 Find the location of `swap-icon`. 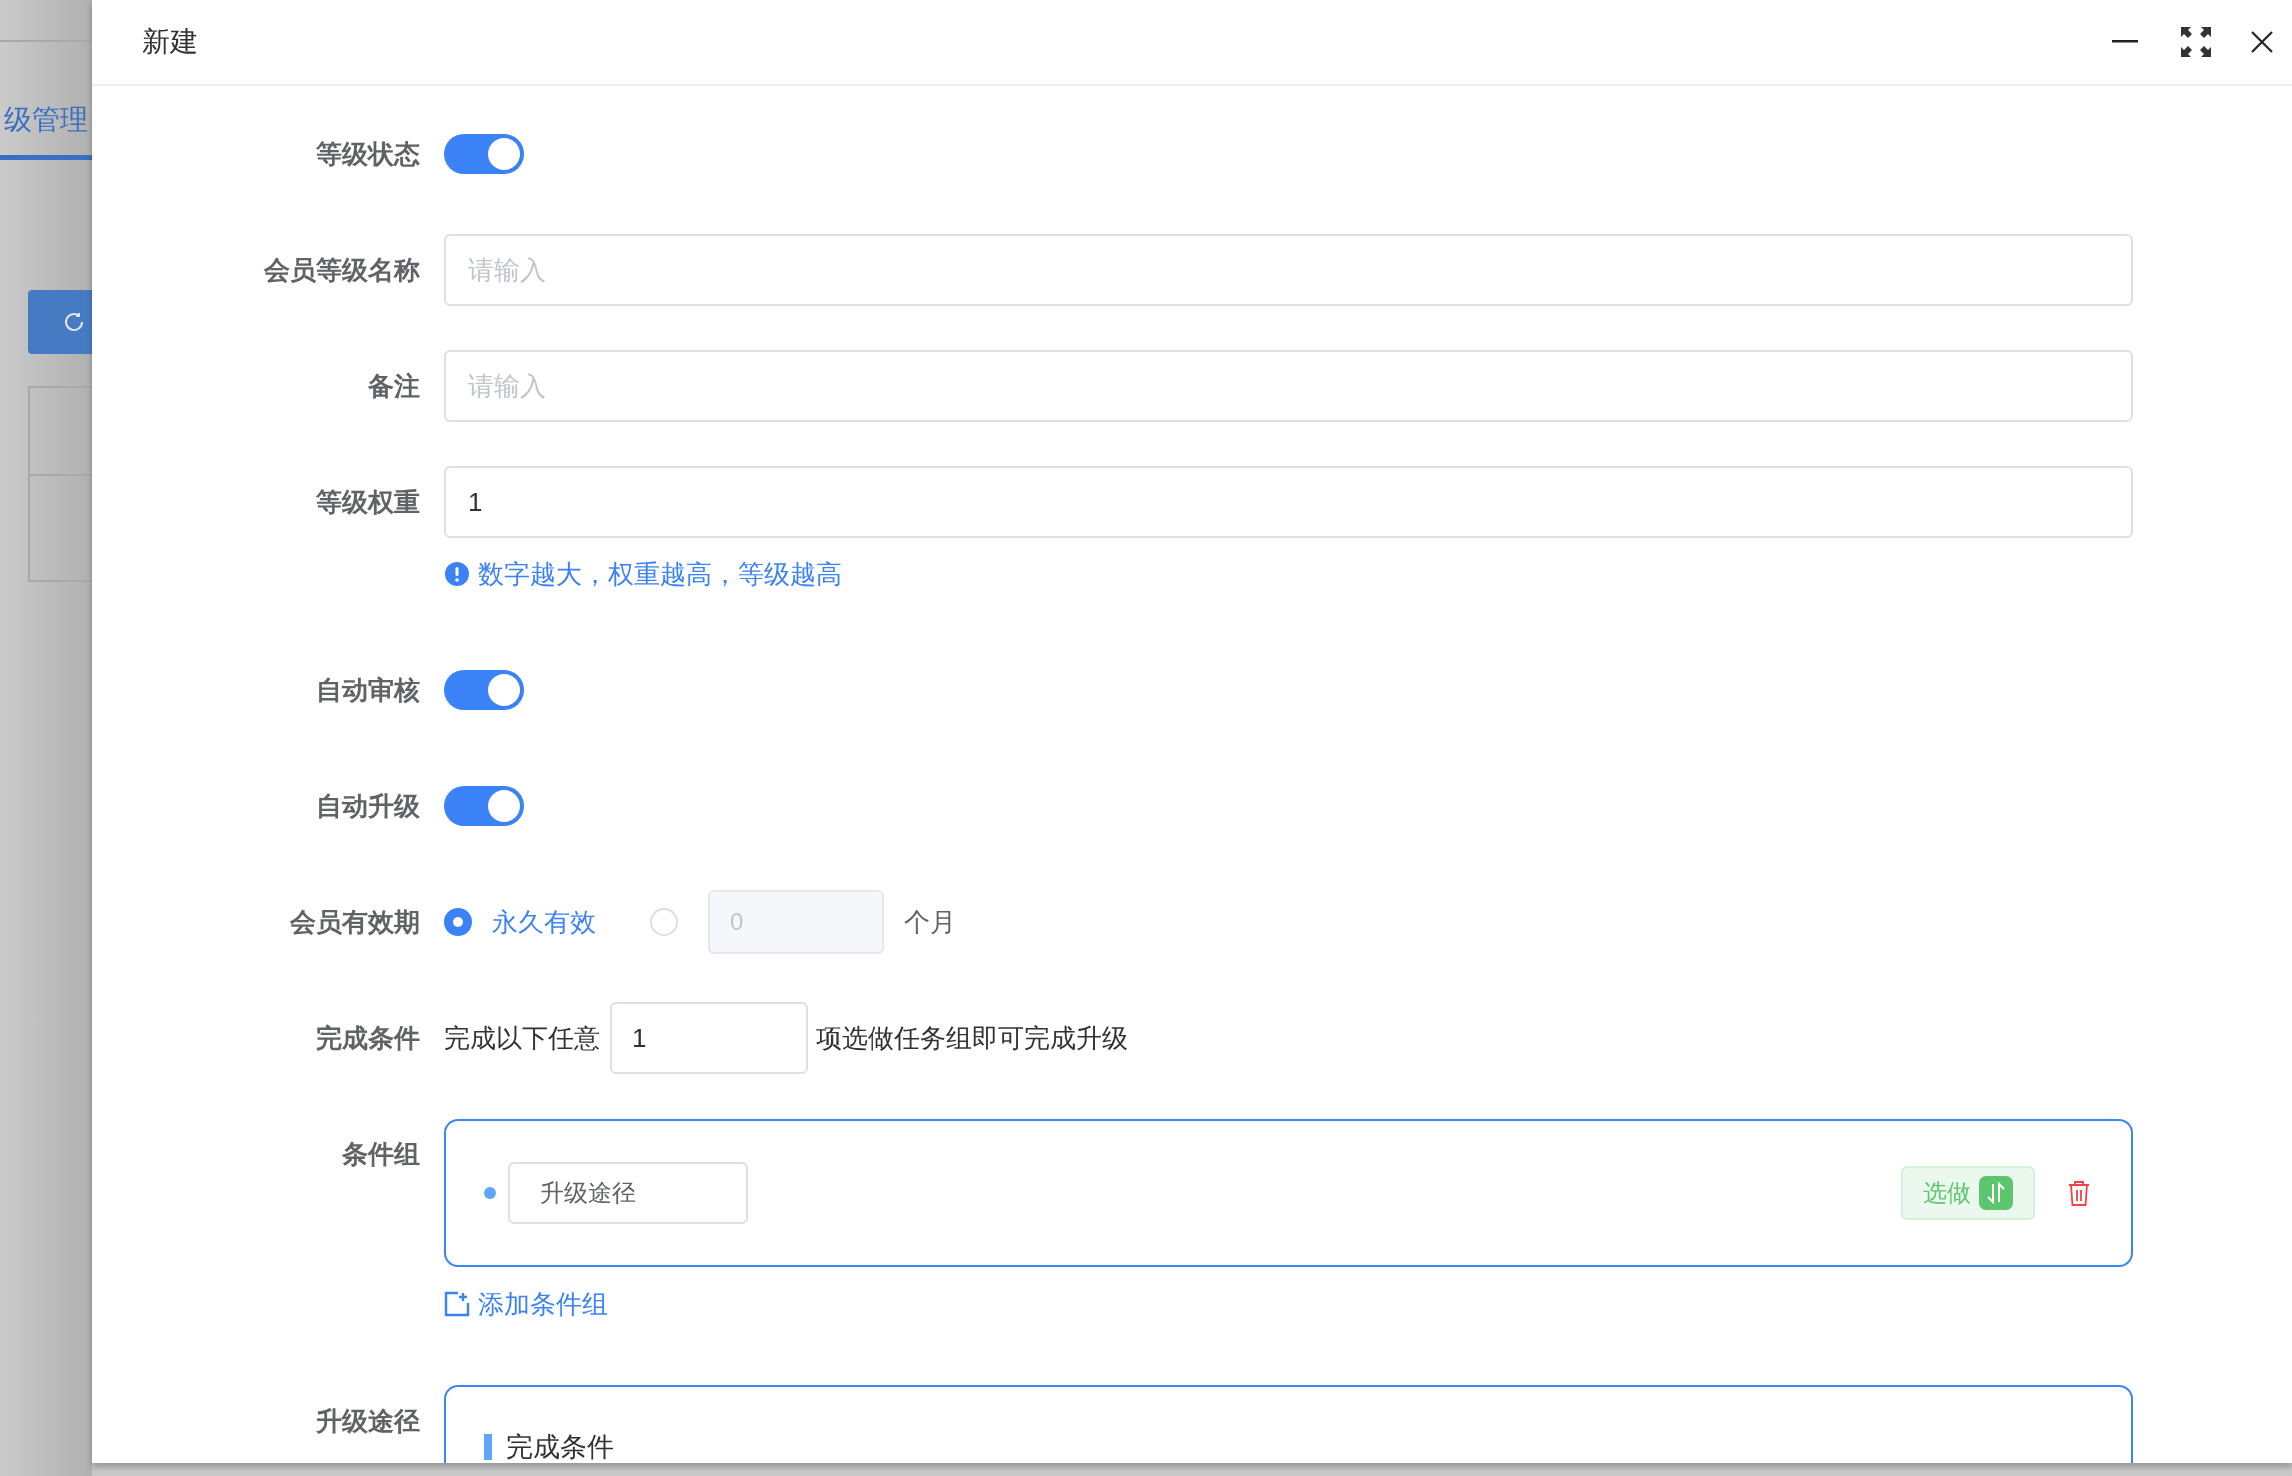

swap-icon is located at coordinates (1996, 1193).